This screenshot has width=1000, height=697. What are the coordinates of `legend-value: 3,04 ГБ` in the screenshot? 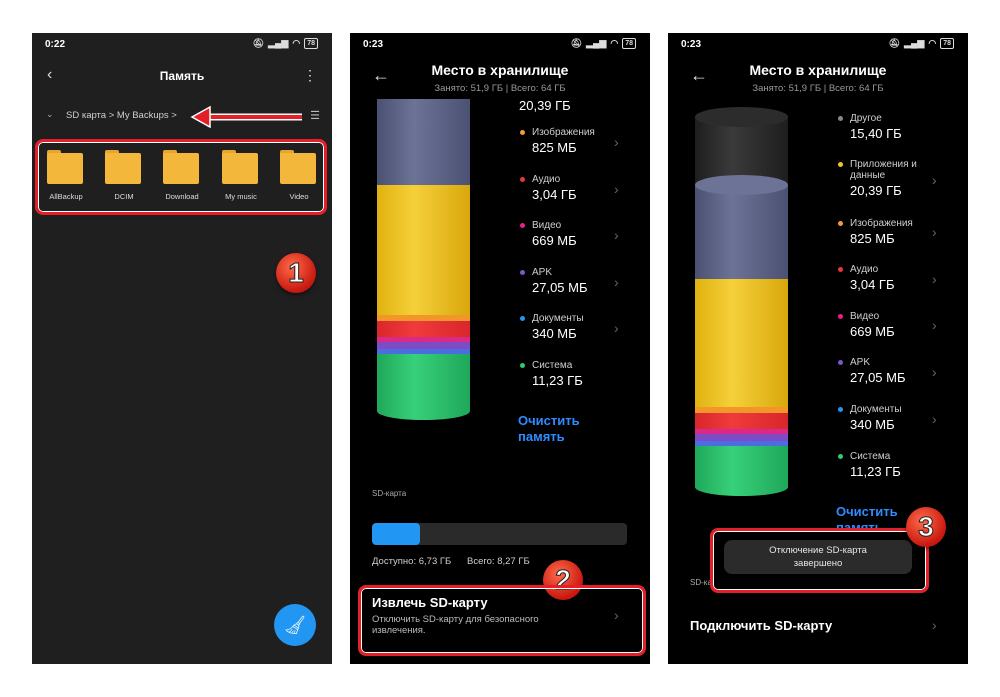 It's located at (554, 194).